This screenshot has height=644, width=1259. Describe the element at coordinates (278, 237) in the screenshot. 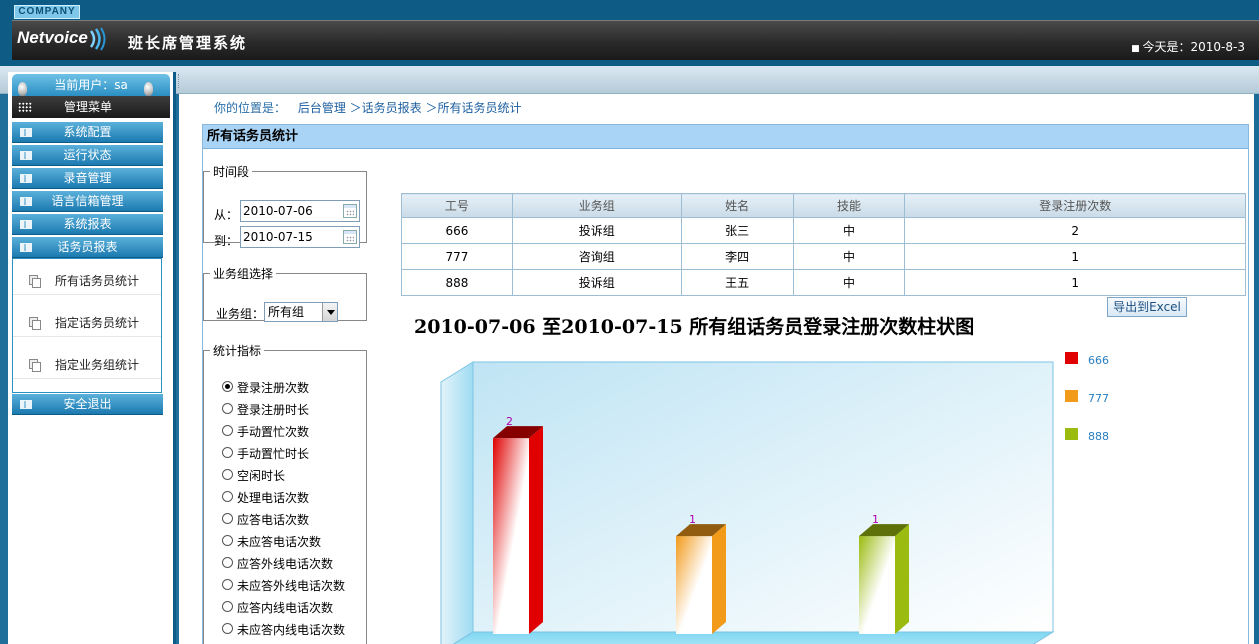

I see `to-date-value: 2010-07-15` at that location.